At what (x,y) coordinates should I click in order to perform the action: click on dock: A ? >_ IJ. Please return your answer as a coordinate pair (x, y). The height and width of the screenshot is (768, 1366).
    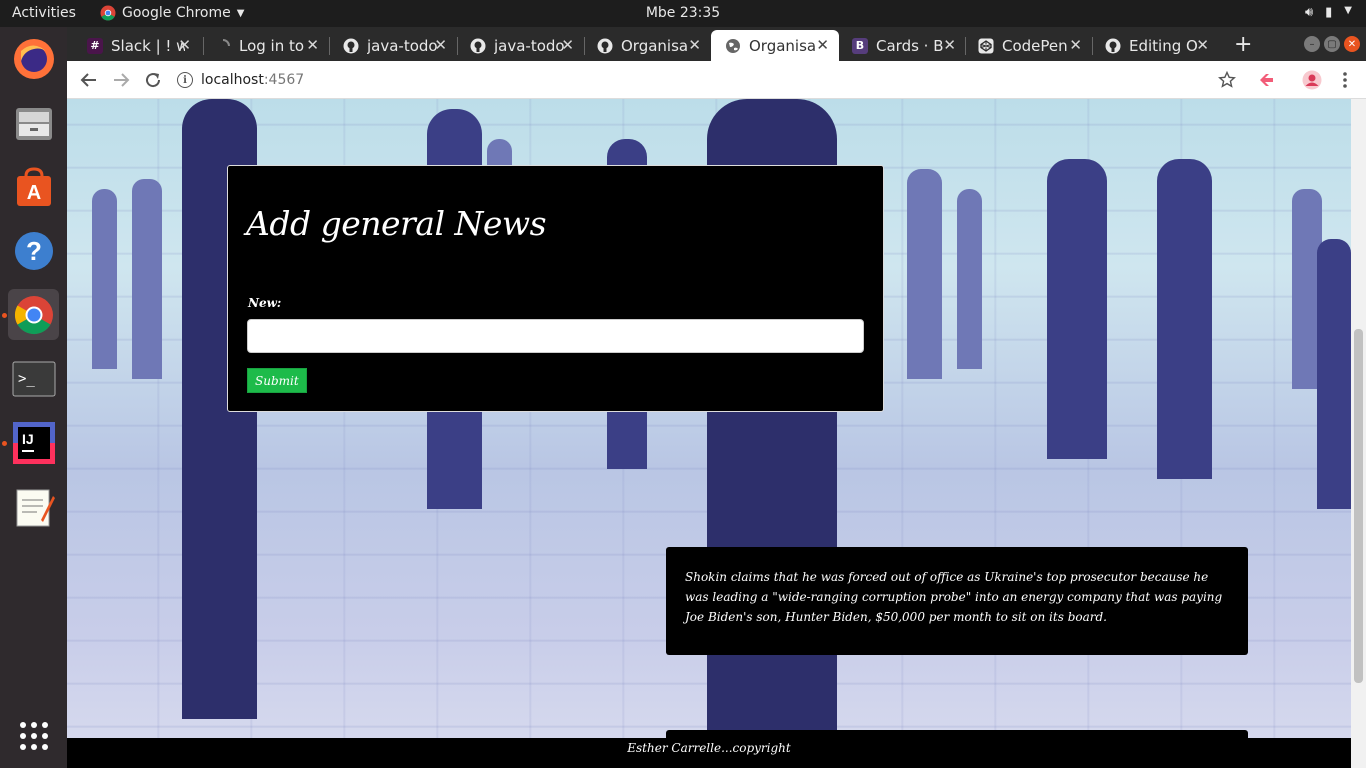
    Looking at the image, I should click on (33, 397).